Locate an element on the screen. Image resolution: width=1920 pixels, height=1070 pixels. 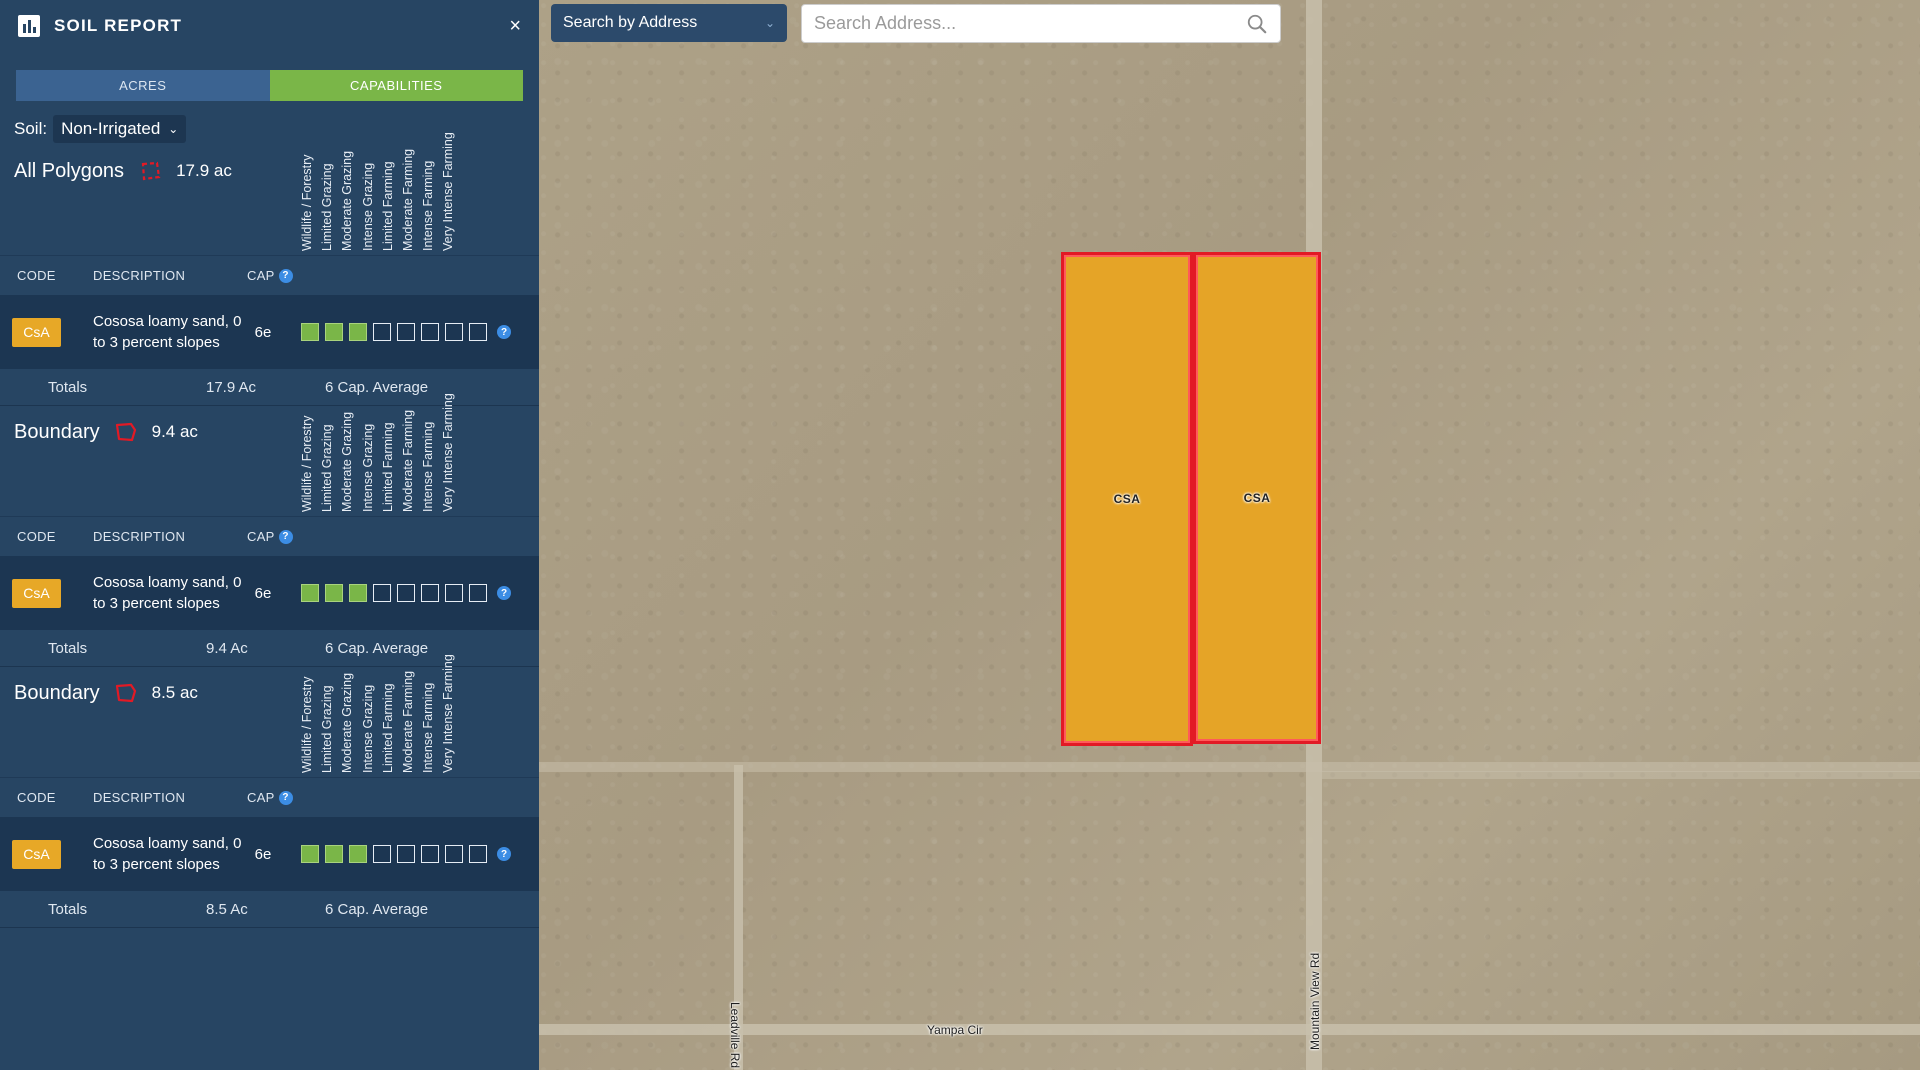
soil-code-badge: CsA is located at coordinates (36, 332).